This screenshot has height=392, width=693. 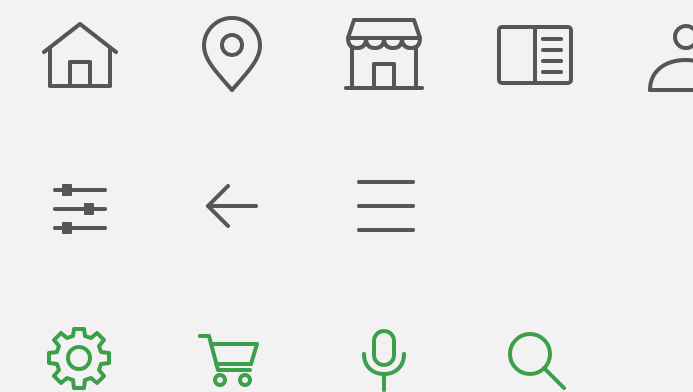 What do you see at coordinates (79, 358) in the screenshot?
I see `gear-icon` at bounding box center [79, 358].